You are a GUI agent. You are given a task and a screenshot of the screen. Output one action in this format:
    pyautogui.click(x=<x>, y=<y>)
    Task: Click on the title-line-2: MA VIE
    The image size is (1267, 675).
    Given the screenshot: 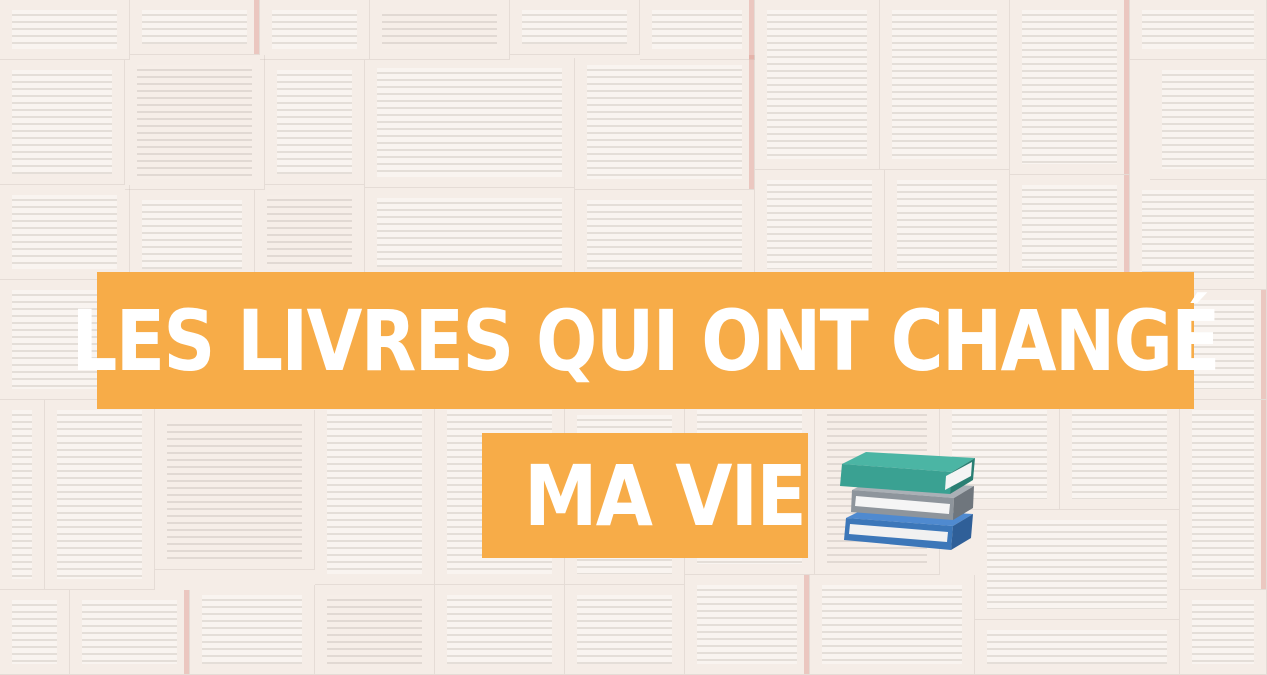 What is the action you would take?
    pyautogui.click(x=665, y=495)
    